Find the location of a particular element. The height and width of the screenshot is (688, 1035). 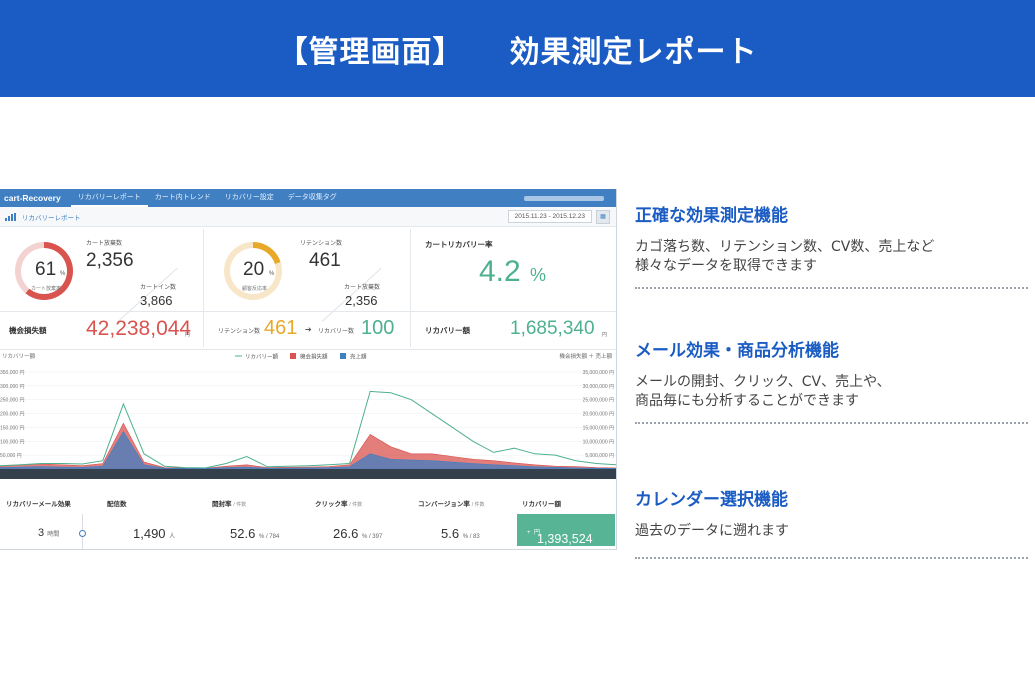

app-brand: cart-Recovery is located at coordinates (35, 198).